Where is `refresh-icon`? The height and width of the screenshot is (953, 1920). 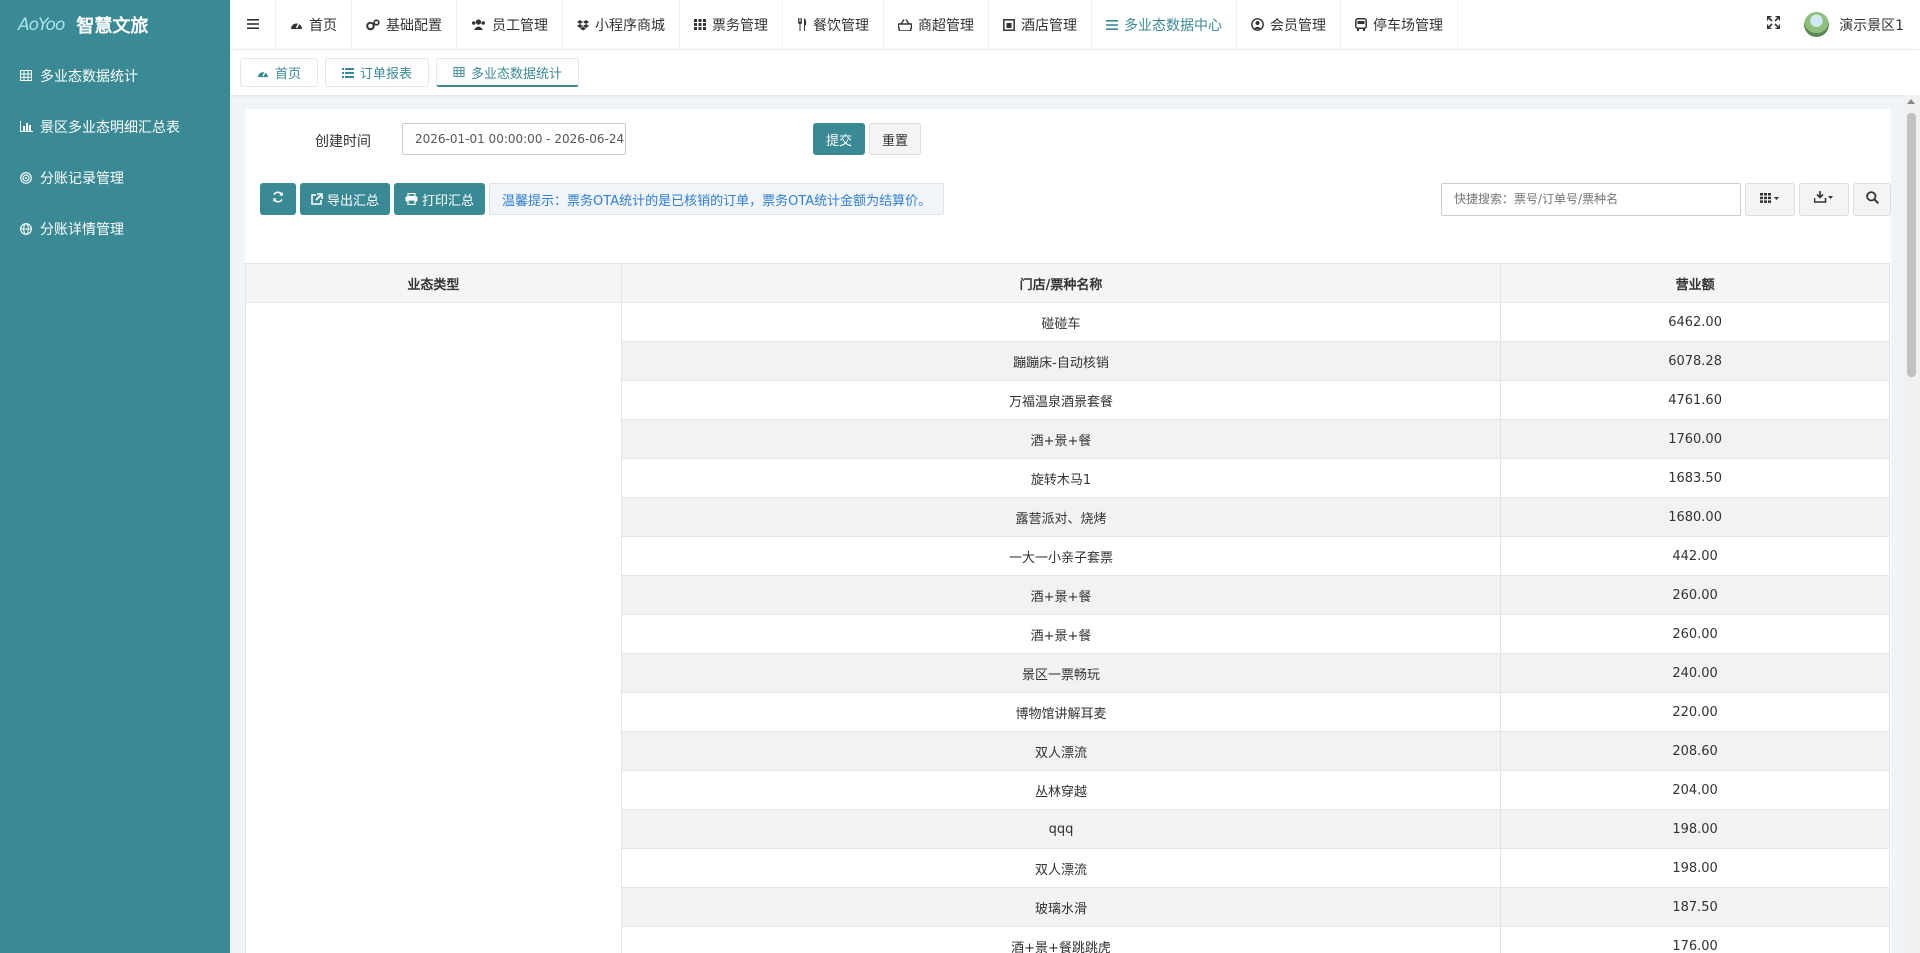
refresh-icon is located at coordinates (278, 199).